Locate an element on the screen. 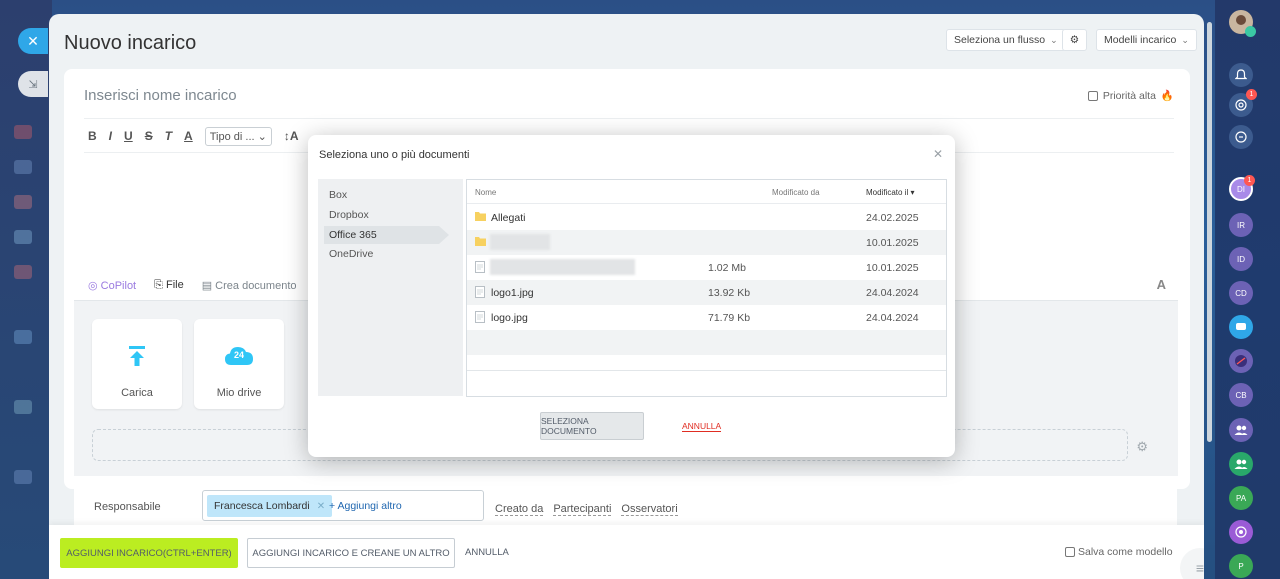 The width and height of the screenshot is (1280, 579). save-as-template-toggle: Salva come modello is located at coordinates (1119, 552).